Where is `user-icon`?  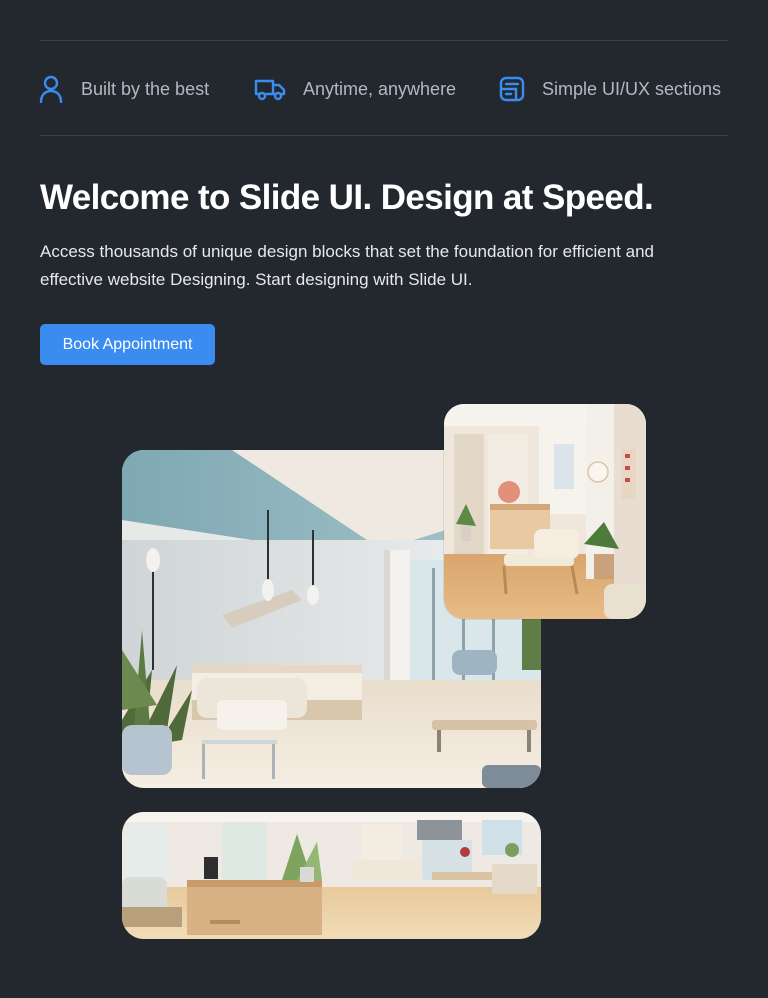
user-icon is located at coordinates (51, 89).